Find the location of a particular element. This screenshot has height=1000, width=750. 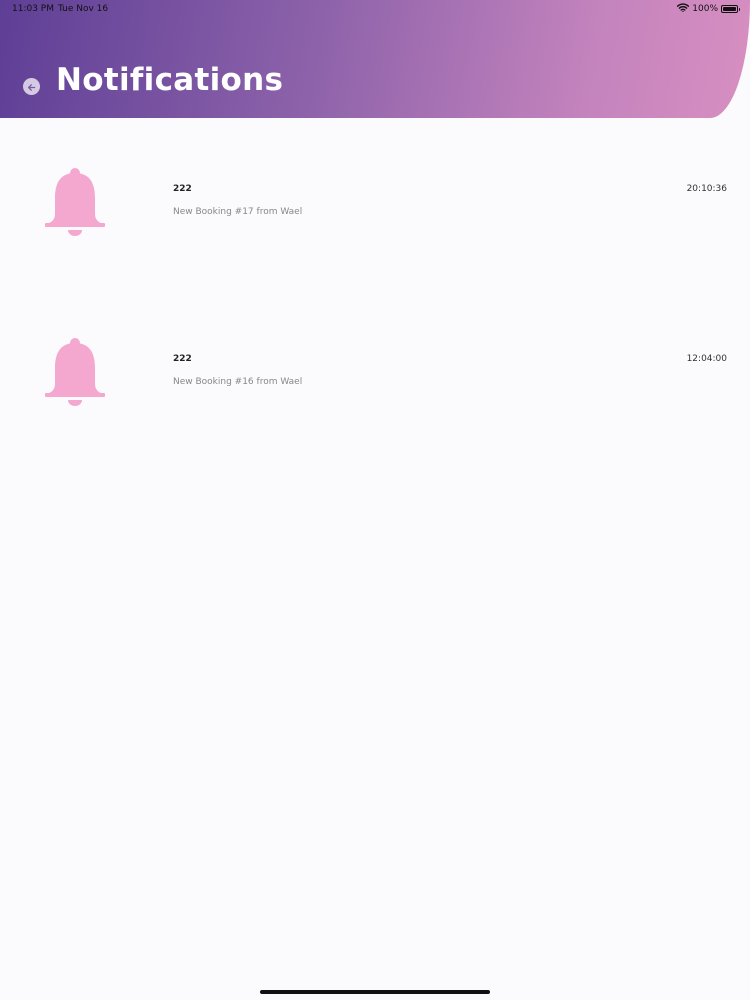

notification-message: New Booking #16 from Wael is located at coordinates (238, 382).